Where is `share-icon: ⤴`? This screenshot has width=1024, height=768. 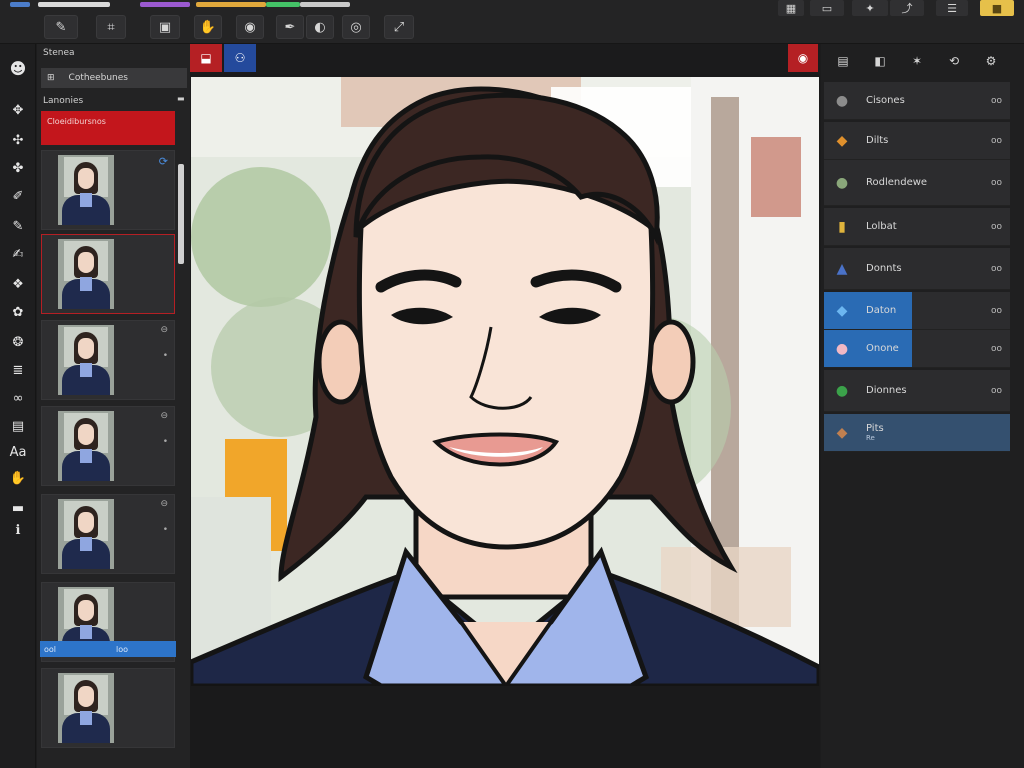
share-icon: ⤴ is located at coordinates (907, 8).